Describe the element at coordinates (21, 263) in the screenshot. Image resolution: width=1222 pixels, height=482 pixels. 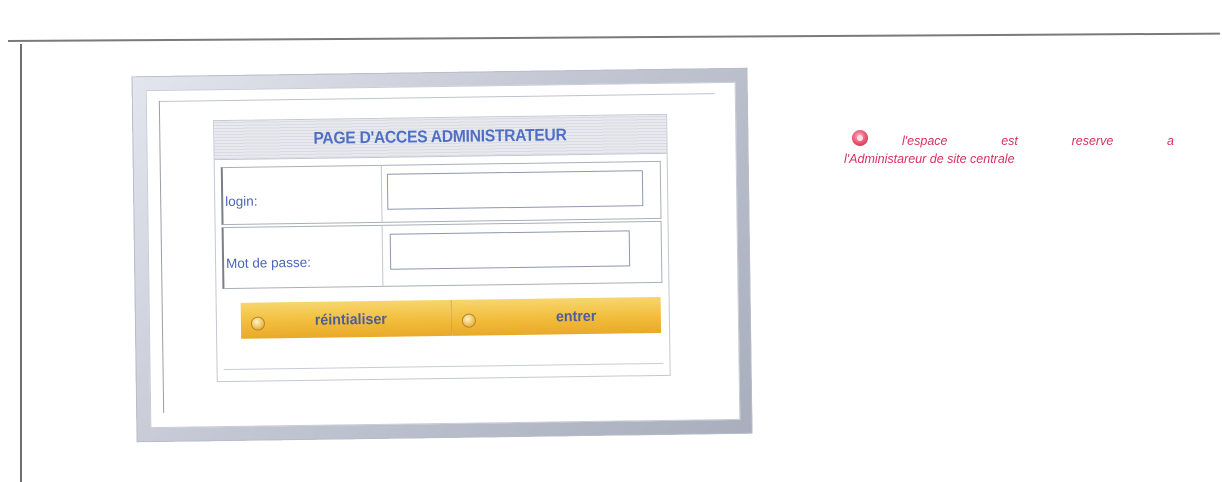
I see `page-frame-left-border` at that location.